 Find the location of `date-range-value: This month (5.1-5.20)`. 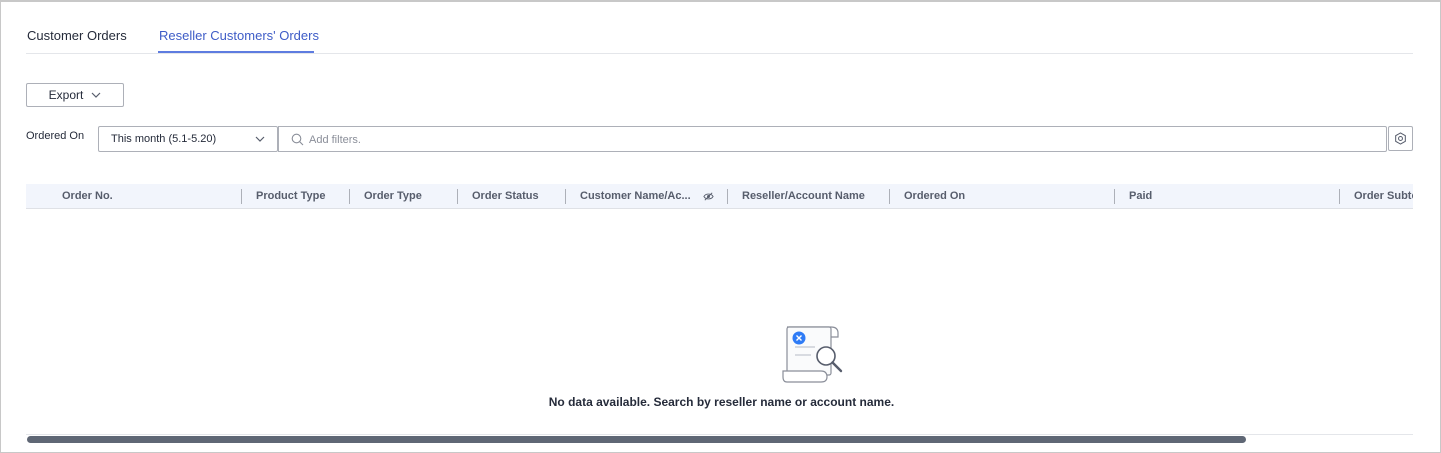

date-range-value: This month (5.1-5.20) is located at coordinates (164, 139).